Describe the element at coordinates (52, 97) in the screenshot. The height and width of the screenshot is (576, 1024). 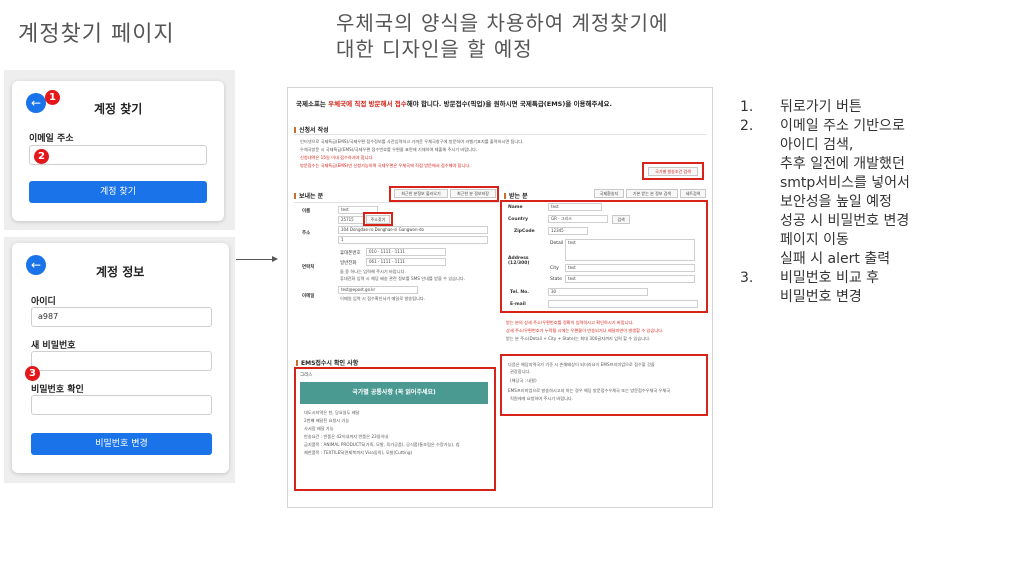
I see `badge-1: 1` at that location.